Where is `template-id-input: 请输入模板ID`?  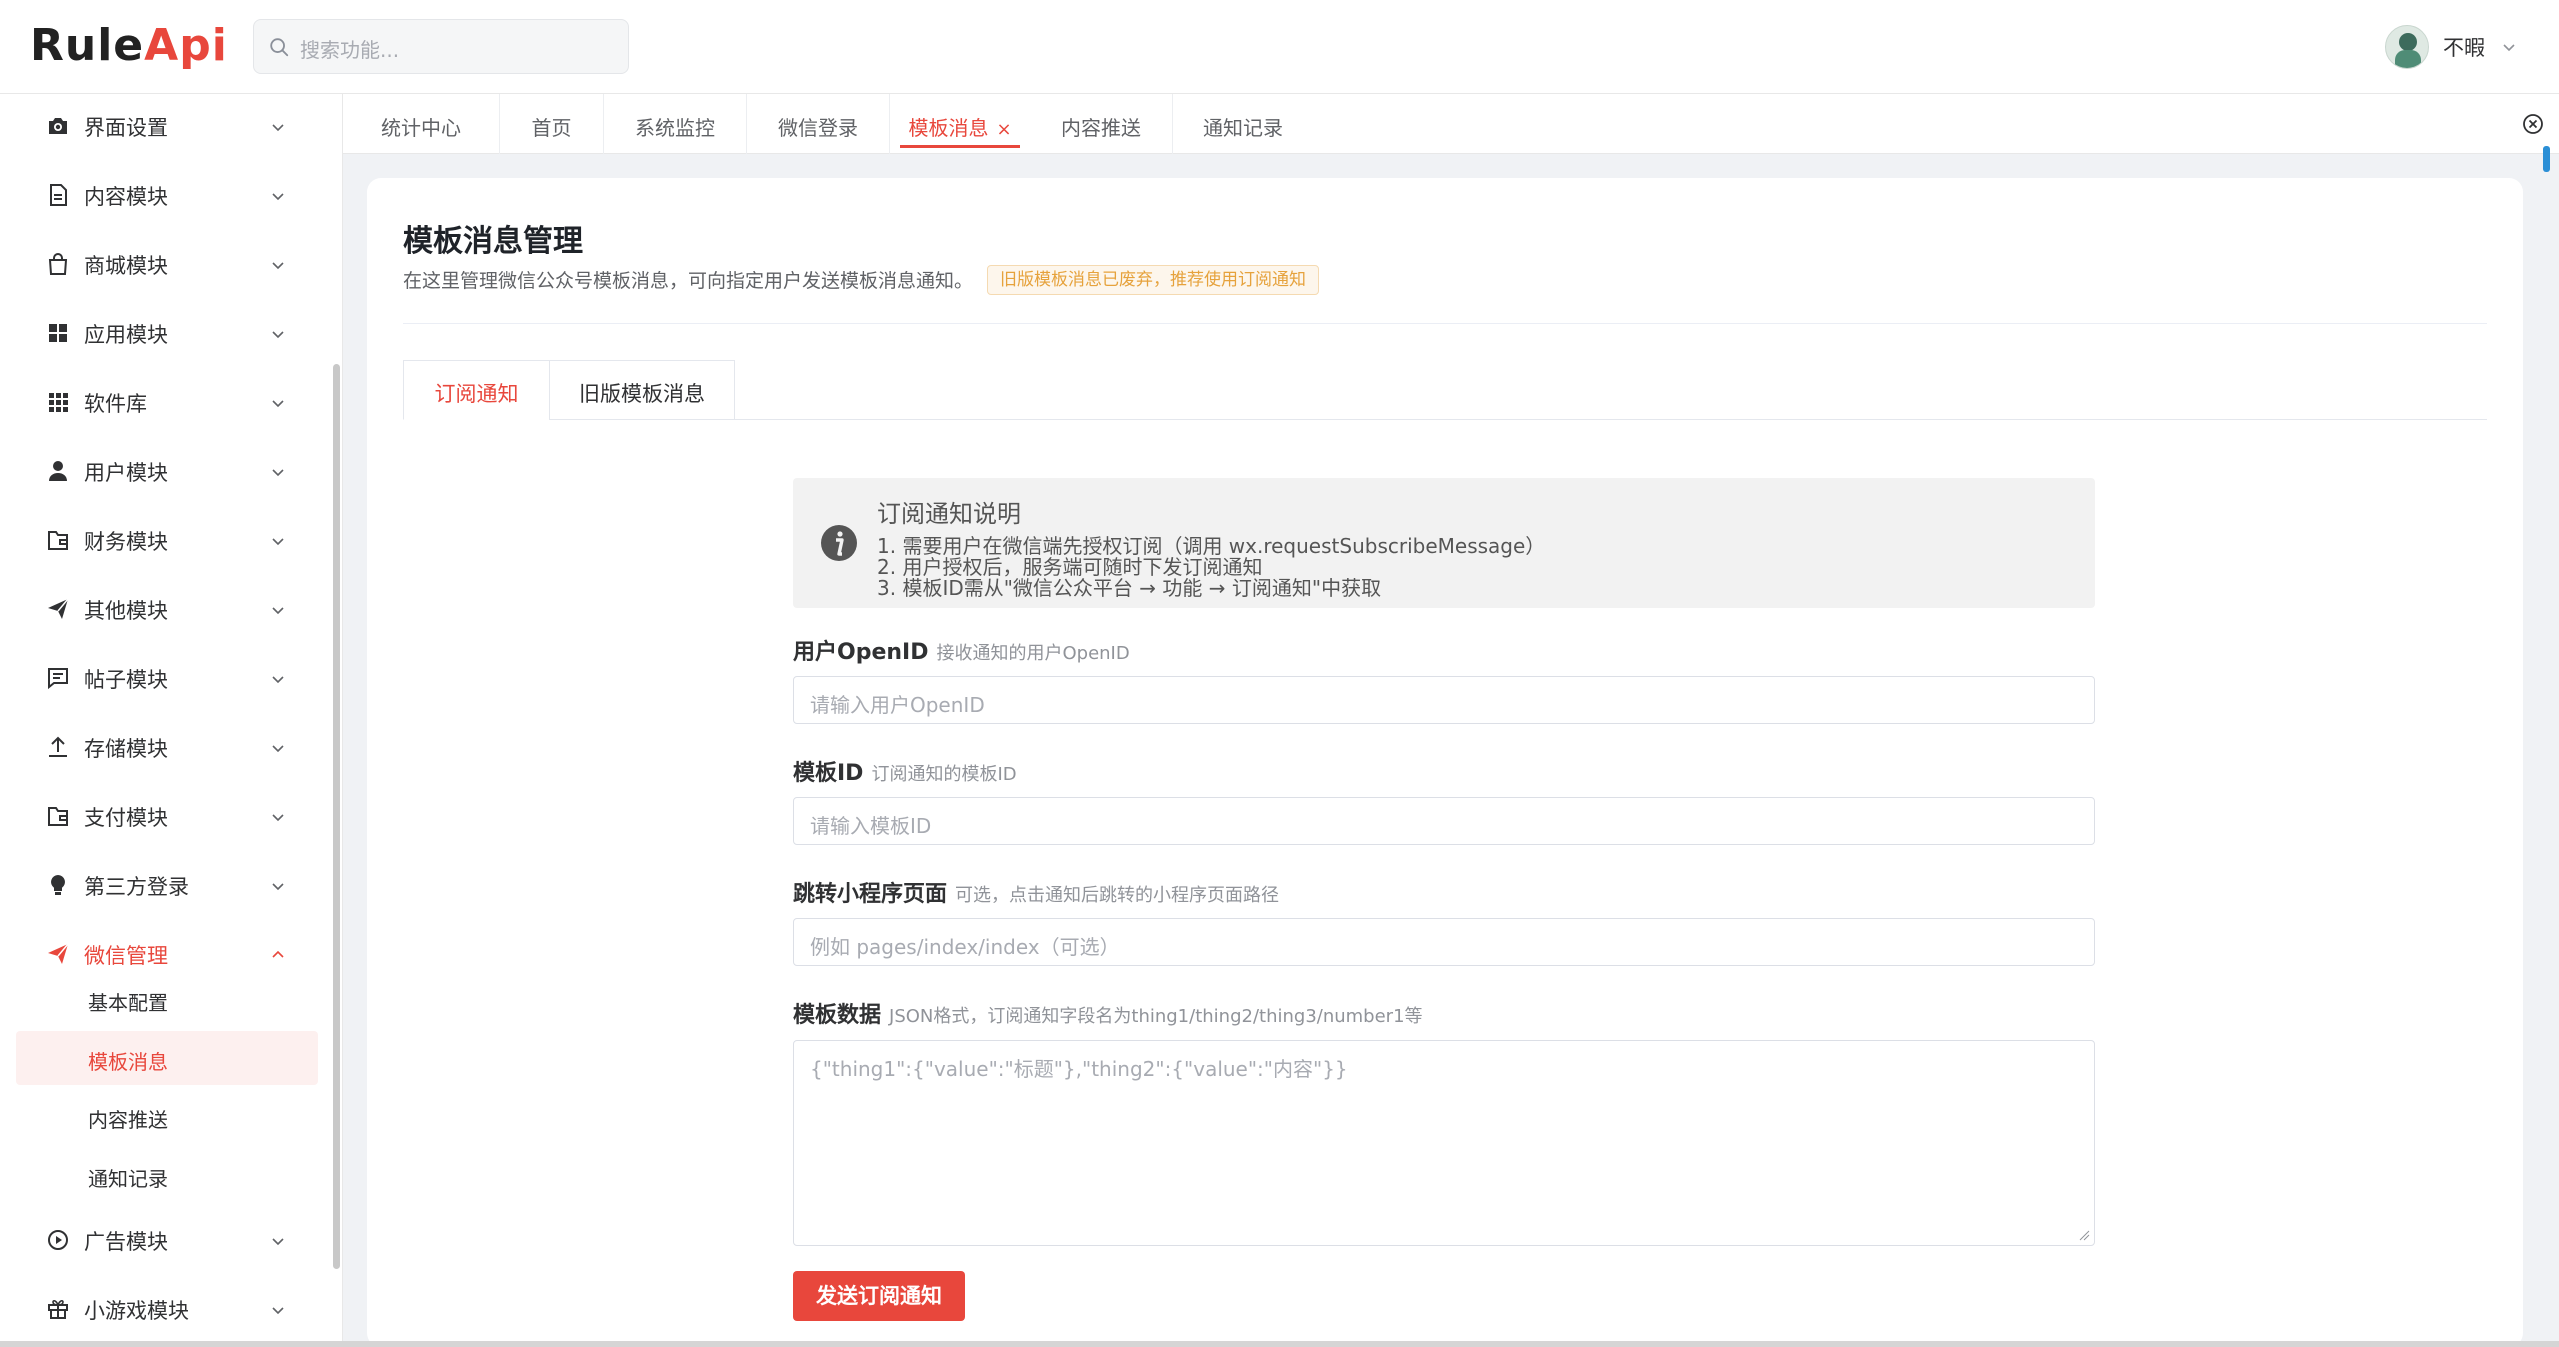
template-id-input: 请输入模板ID is located at coordinates (1444, 821).